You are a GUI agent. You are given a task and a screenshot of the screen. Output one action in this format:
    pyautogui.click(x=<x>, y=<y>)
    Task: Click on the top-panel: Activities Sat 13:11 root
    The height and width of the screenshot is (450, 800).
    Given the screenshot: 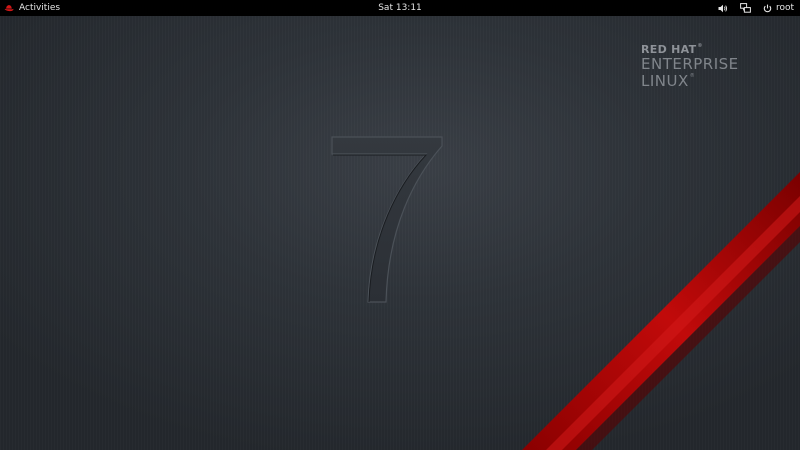 What is the action you would take?
    pyautogui.click(x=400, y=8)
    